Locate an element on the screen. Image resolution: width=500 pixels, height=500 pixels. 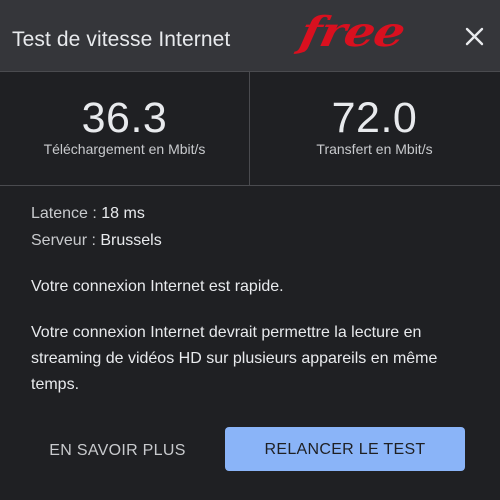
upload-speed-panel: 72.0 Transfert en Mbit/s is located at coordinates (374, 128).